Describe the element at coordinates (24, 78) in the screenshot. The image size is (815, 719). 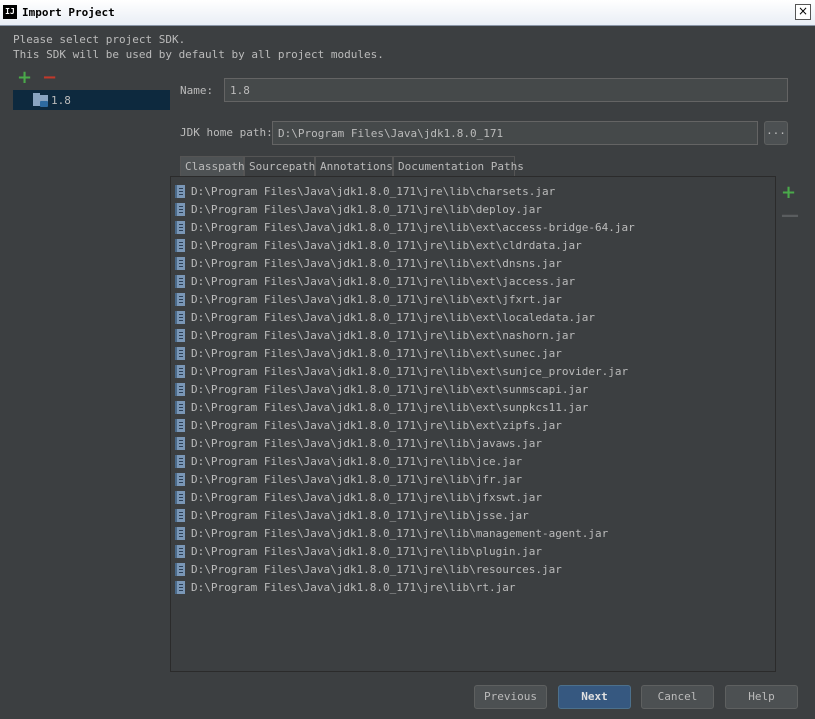
I see `add-sdk-button: +` at that location.